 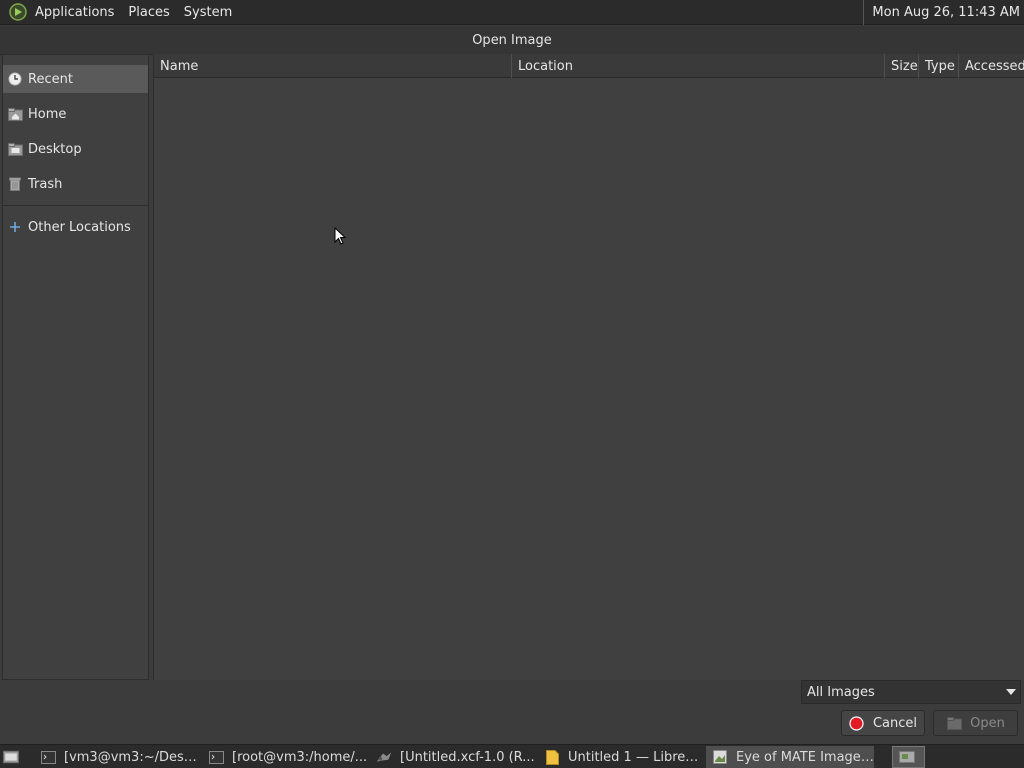 What do you see at coordinates (75, 205) in the screenshot?
I see `sidebar-separator` at bounding box center [75, 205].